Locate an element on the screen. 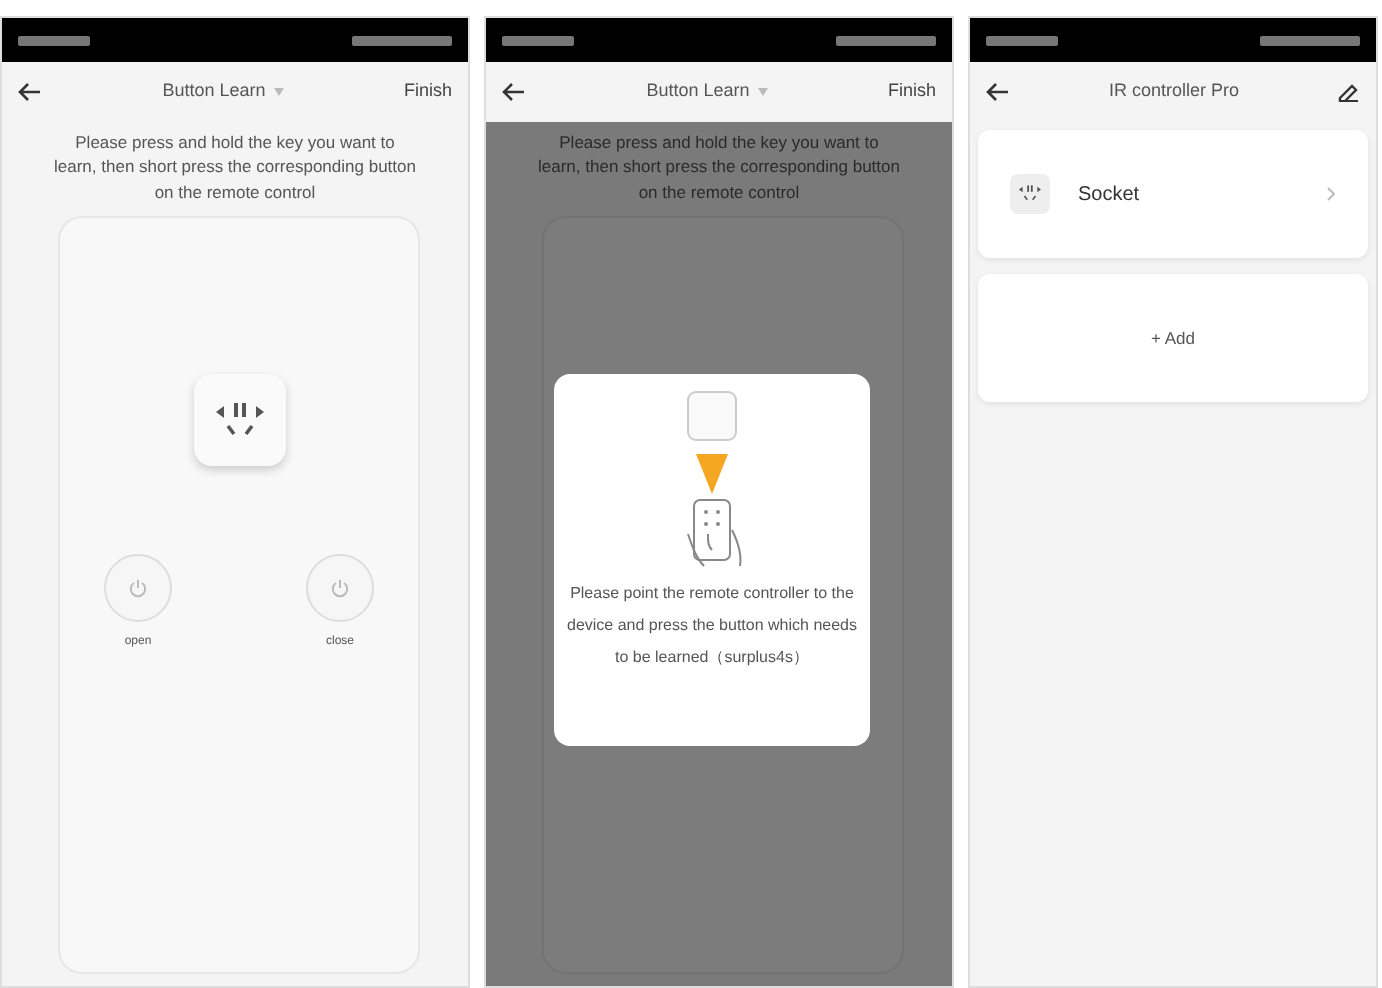 Image resolution: width=1382 pixels, height=988 pixels. device-name: Socket is located at coordinates (1110, 195).